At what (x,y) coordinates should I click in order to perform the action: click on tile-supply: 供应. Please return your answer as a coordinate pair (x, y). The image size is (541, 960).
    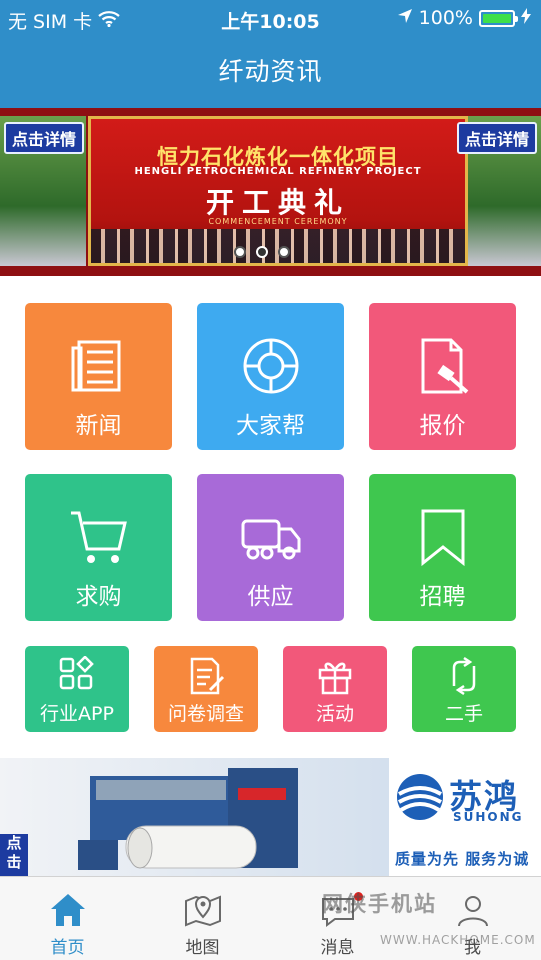
    Looking at the image, I should click on (270, 547).